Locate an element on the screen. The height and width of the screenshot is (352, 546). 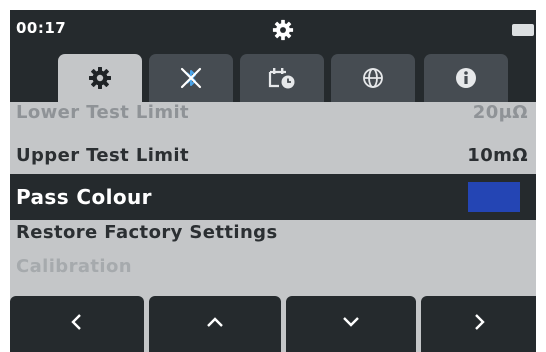
list-item-calibration: Calibration is located at coordinates (273, 273).